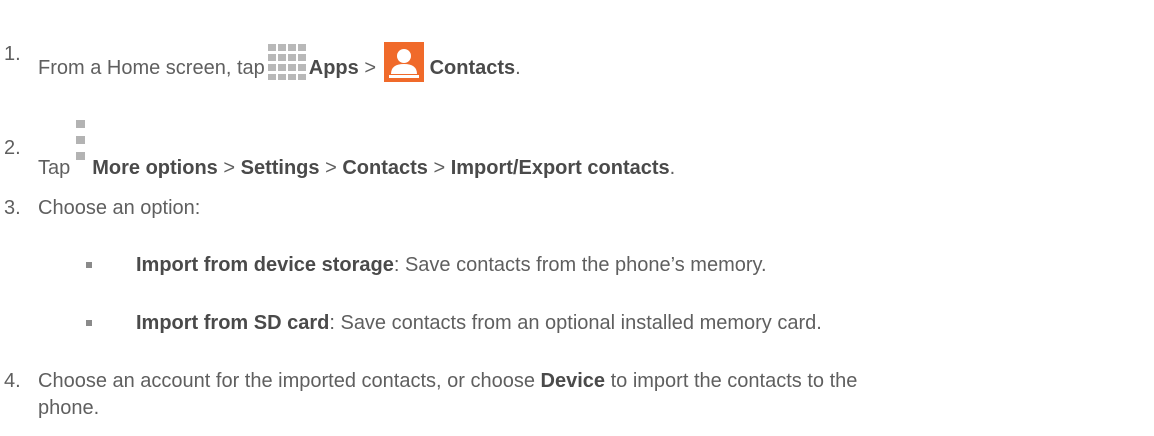 Image resolution: width=1154 pixels, height=436 pixels. Describe the element at coordinates (12, 54) in the screenshot. I see `step-number: 1.` at that location.